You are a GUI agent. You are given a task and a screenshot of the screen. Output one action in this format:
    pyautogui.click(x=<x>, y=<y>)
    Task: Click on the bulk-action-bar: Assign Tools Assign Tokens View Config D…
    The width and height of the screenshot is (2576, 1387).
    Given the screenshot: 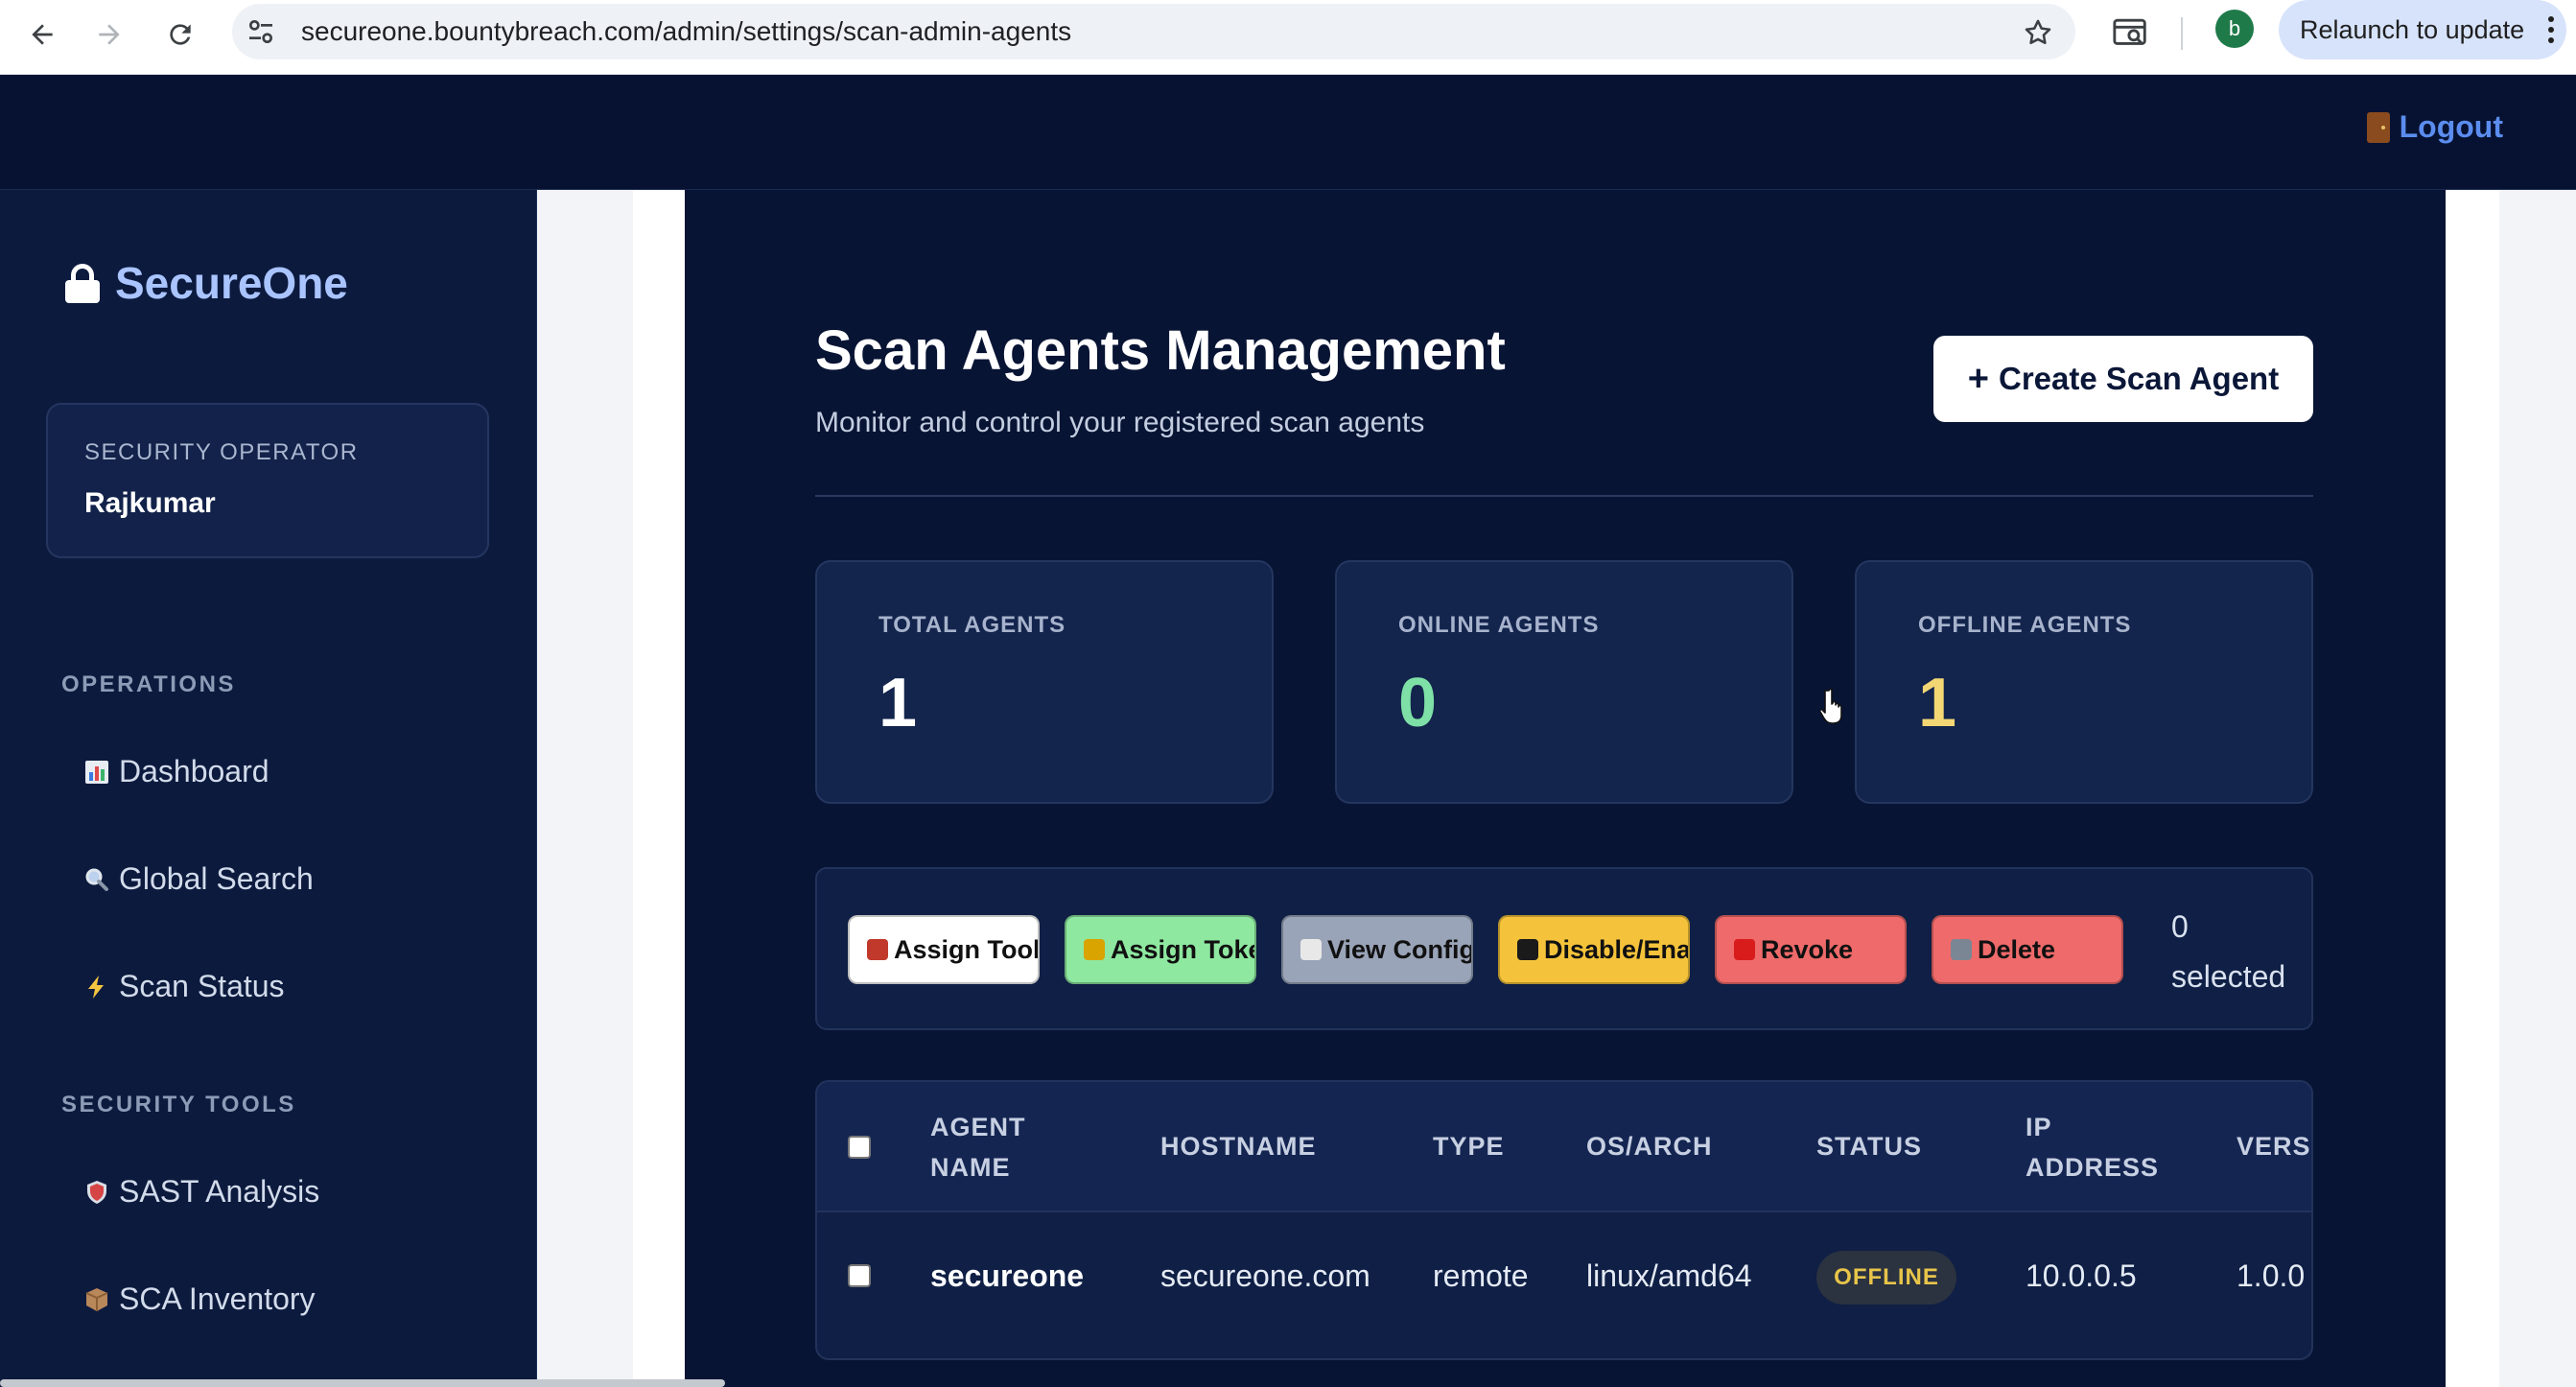 What is the action you would take?
    pyautogui.click(x=1564, y=949)
    